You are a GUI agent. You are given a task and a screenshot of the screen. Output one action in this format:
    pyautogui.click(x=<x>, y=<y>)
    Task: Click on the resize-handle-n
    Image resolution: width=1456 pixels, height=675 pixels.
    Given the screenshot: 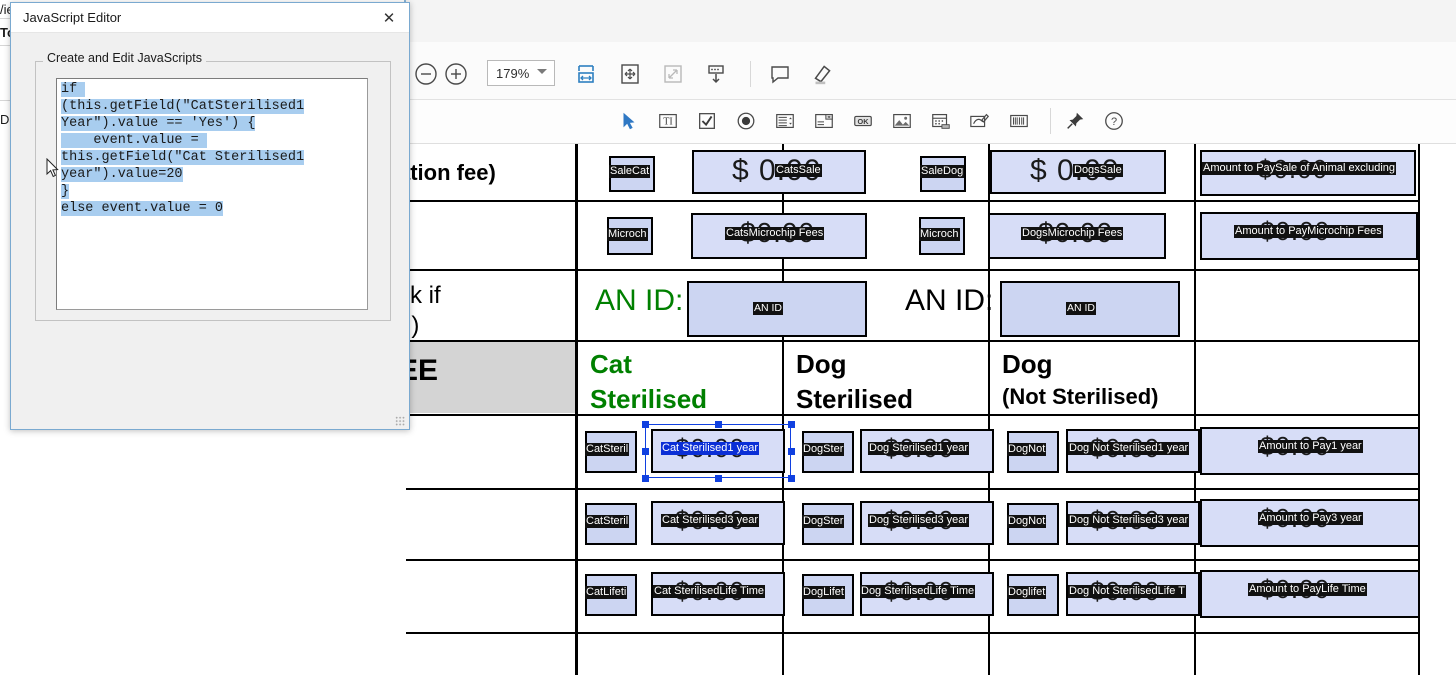 What is the action you would take?
    pyautogui.click(x=718, y=424)
    